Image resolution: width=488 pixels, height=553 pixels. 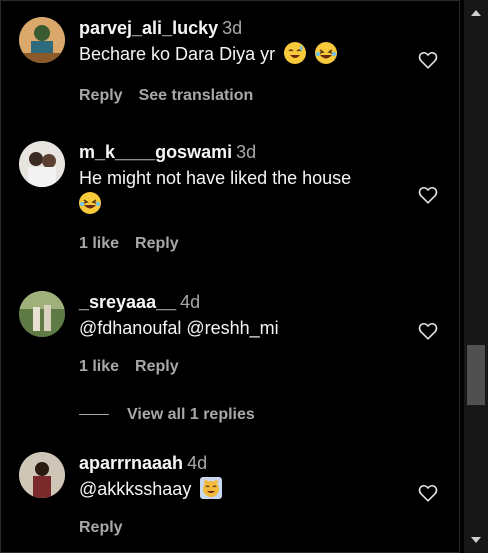 What do you see at coordinates (239, 191) in the screenshot?
I see `comment-text: He might not have liked the house` at bounding box center [239, 191].